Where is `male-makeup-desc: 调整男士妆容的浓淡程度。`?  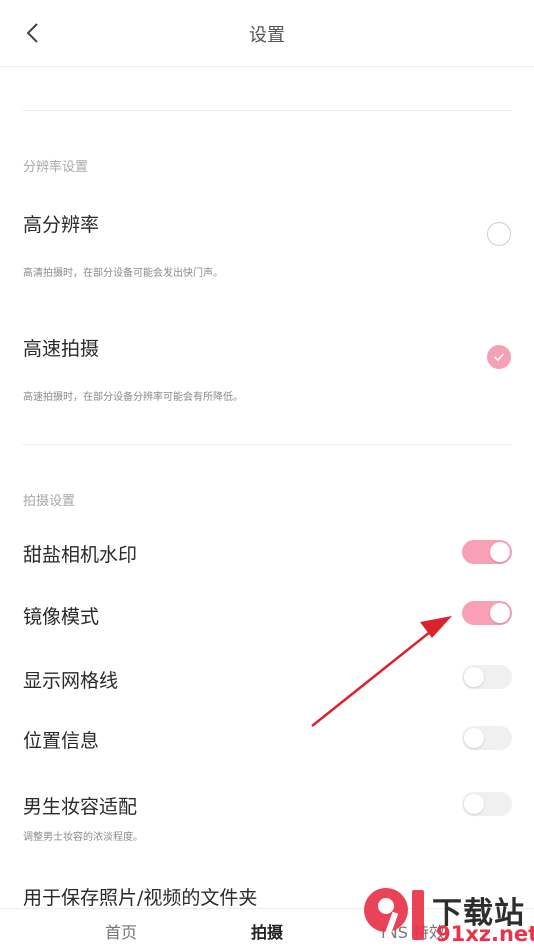
male-makeup-desc: 调整男士妆容的浓淡程度。 is located at coordinates (83, 837).